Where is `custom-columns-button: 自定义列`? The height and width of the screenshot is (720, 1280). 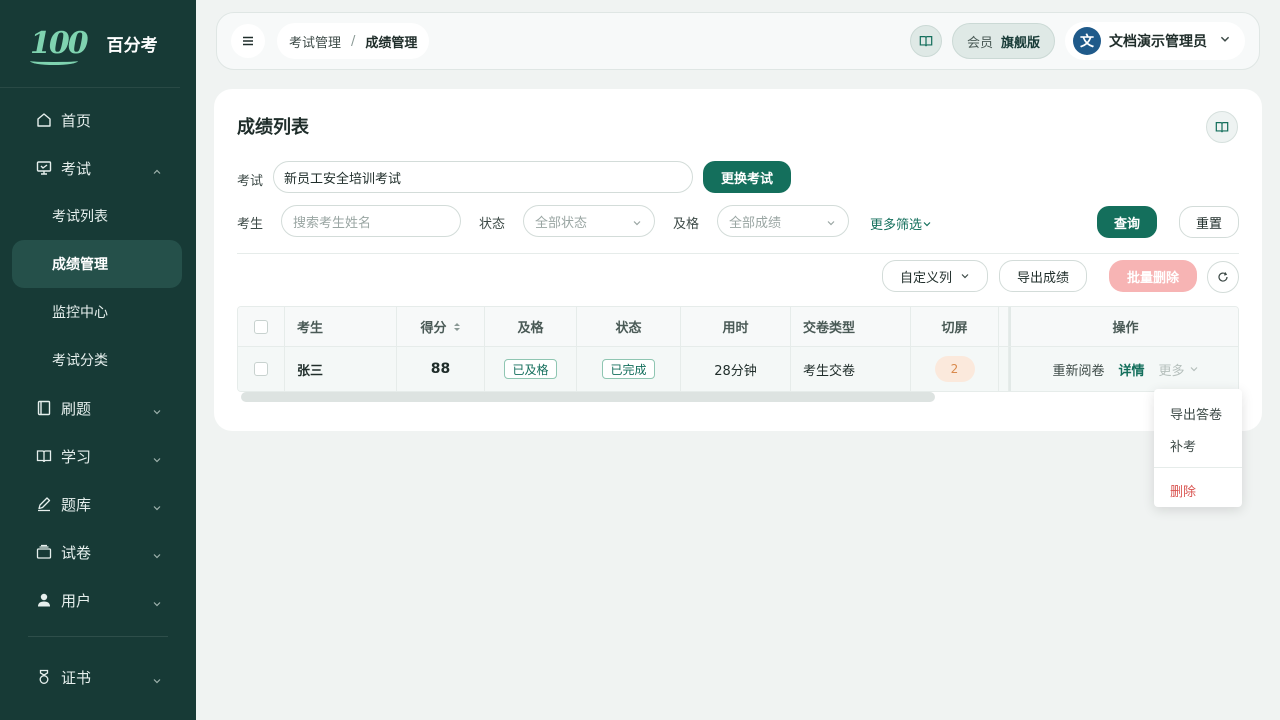 custom-columns-button: 自定义列 is located at coordinates (935, 276).